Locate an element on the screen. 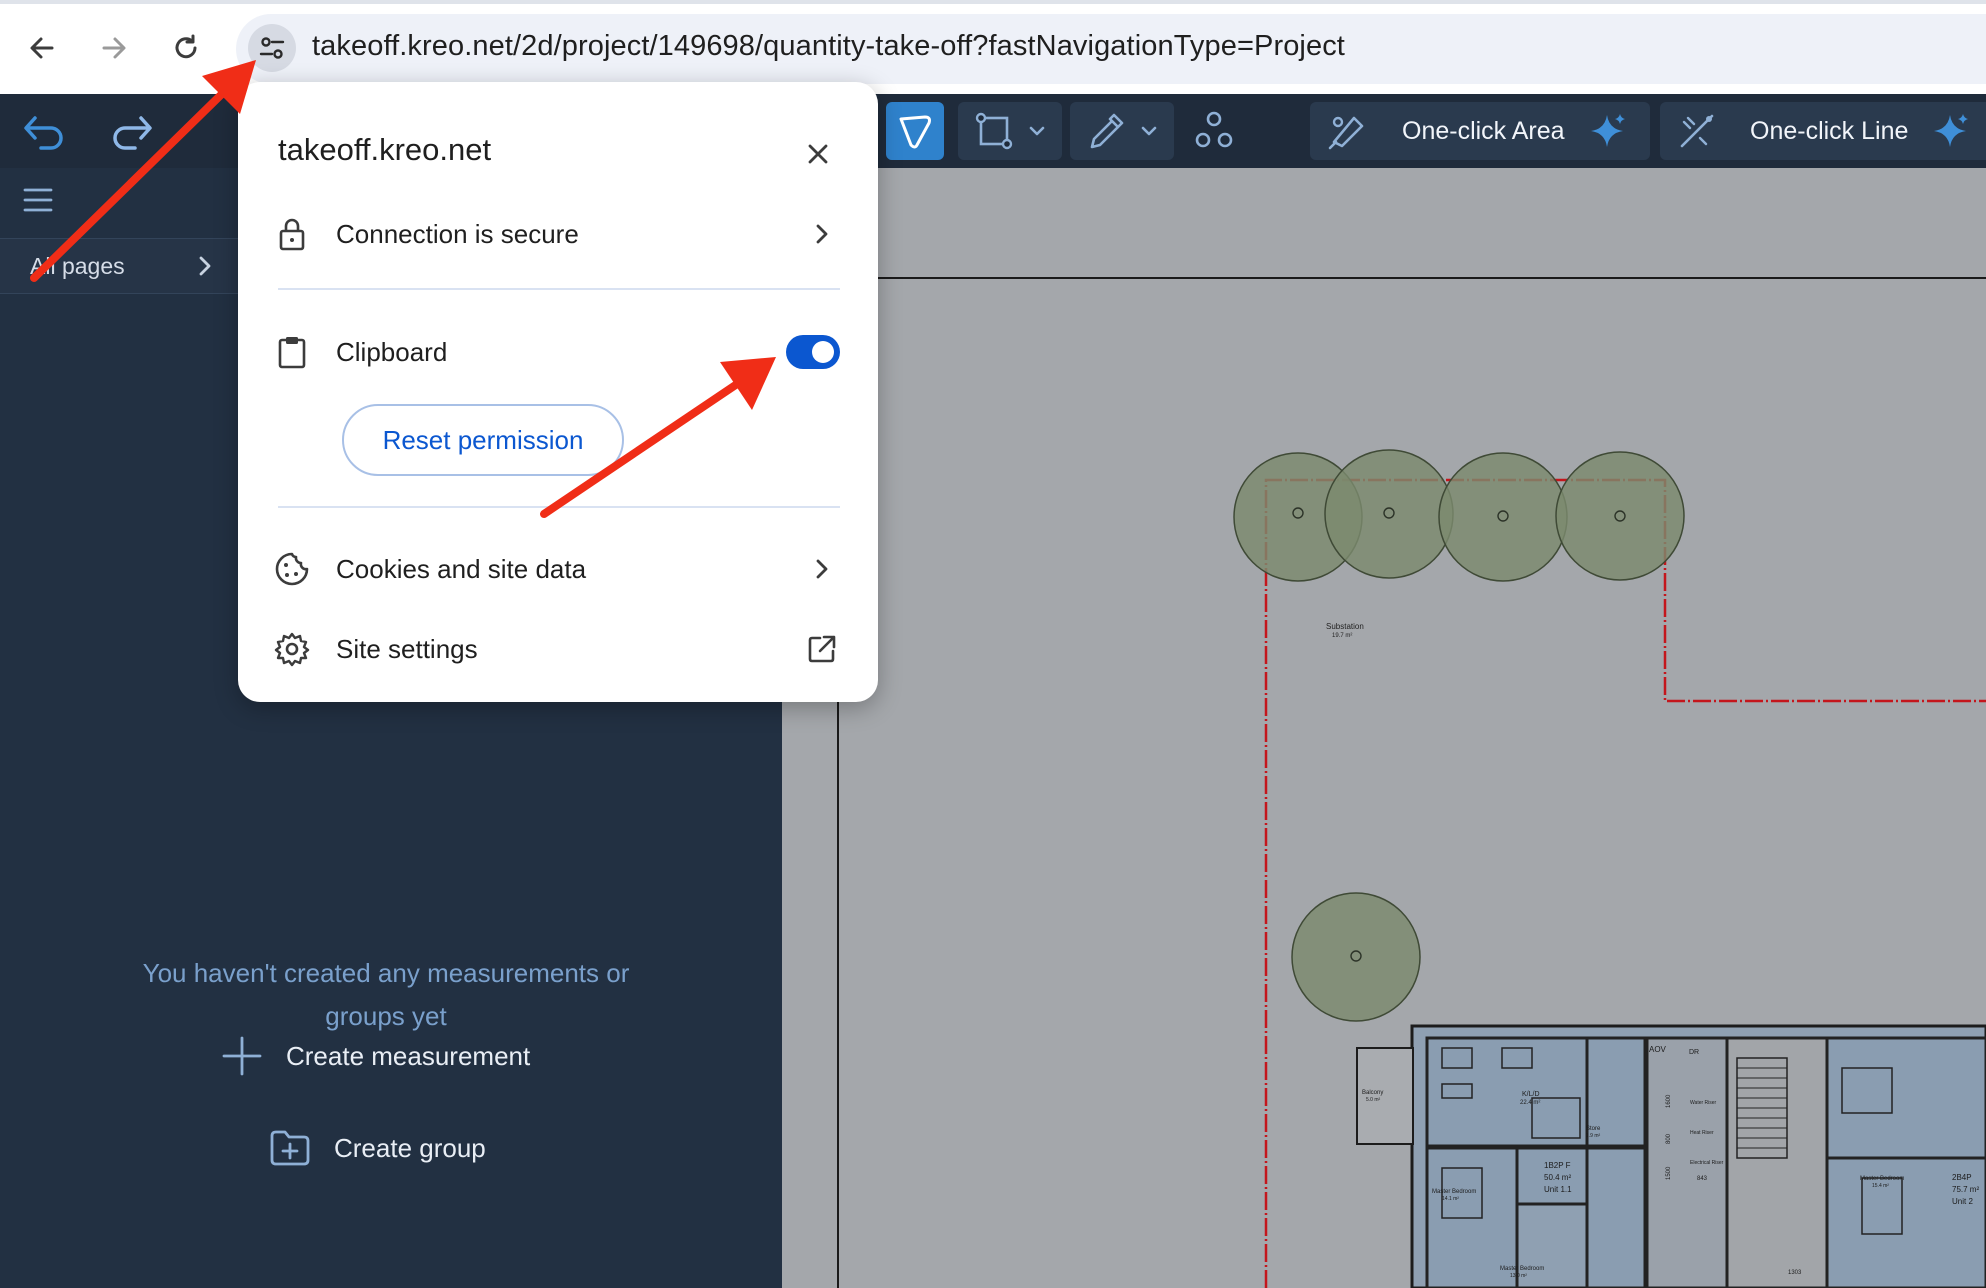 This screenshot has width=1986, height=1288. one-click-area-label: One-click Area is located at coordinates (1483, 130).